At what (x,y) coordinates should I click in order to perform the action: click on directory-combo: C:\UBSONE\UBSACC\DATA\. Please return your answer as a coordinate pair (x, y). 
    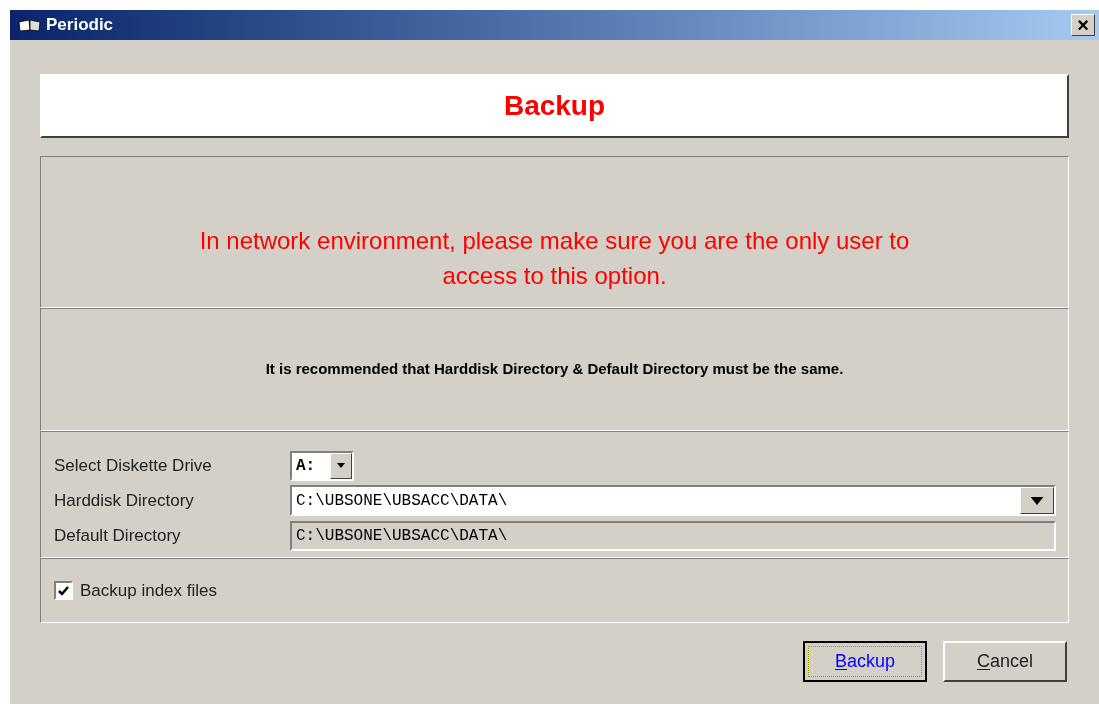
    Looking at the image, I should click on (673, 500).